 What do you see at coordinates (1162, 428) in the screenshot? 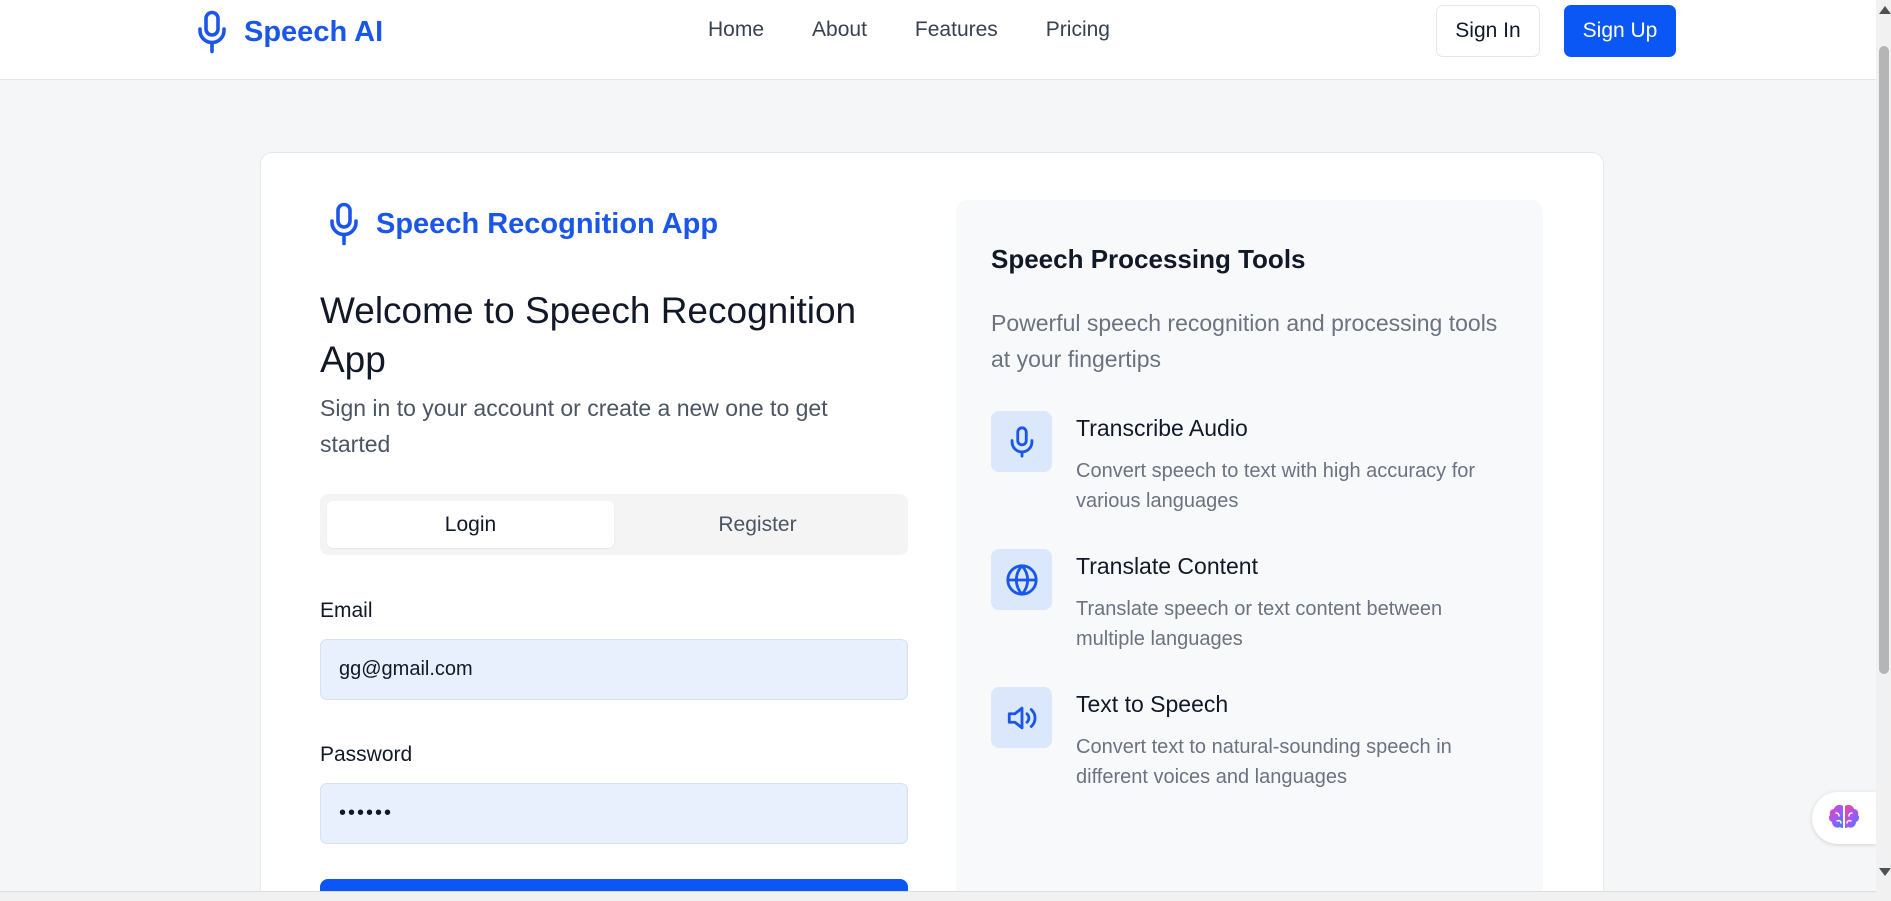
I see `feature-title: Transcribe Audio` at bounding box center [1162, 428].